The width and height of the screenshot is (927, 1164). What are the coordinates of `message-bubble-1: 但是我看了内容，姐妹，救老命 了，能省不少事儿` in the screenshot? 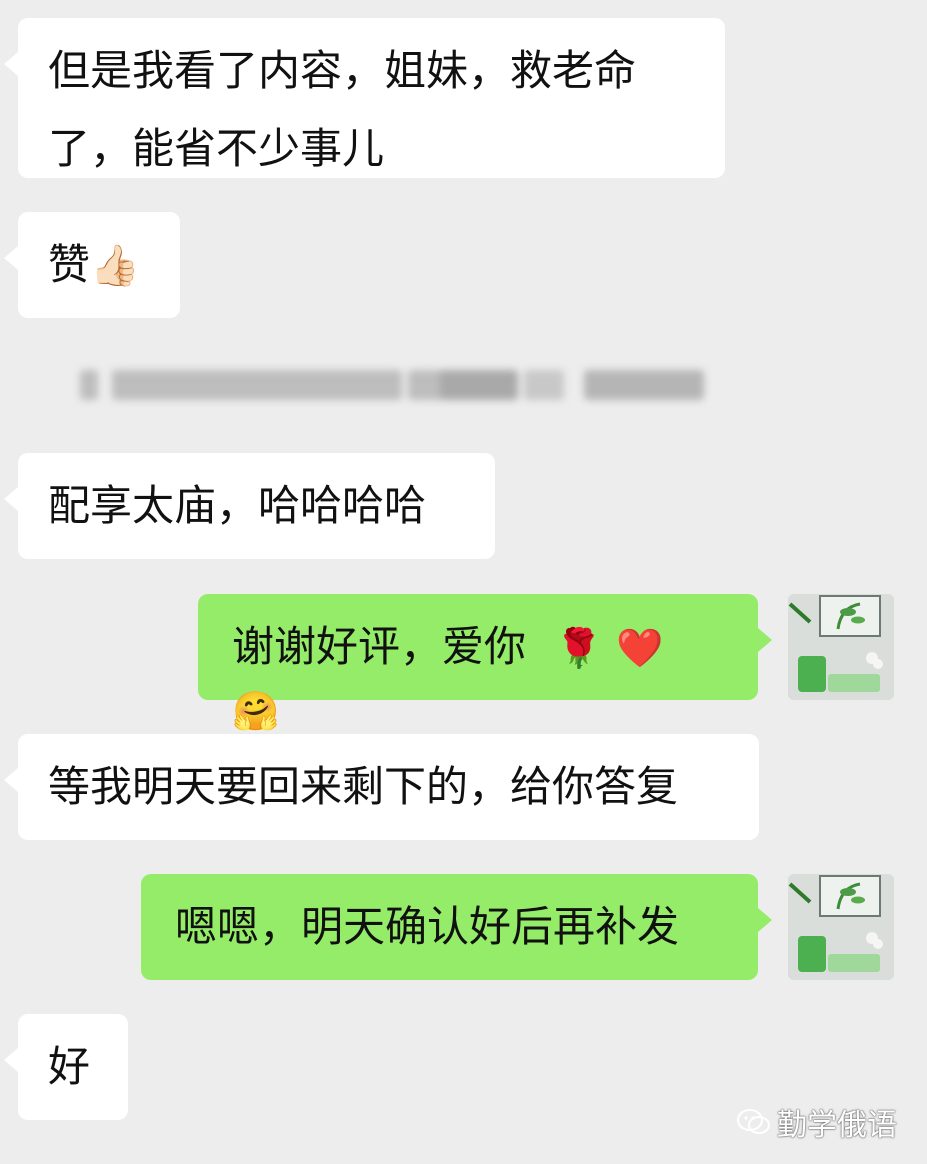 It's located at (364, 98).